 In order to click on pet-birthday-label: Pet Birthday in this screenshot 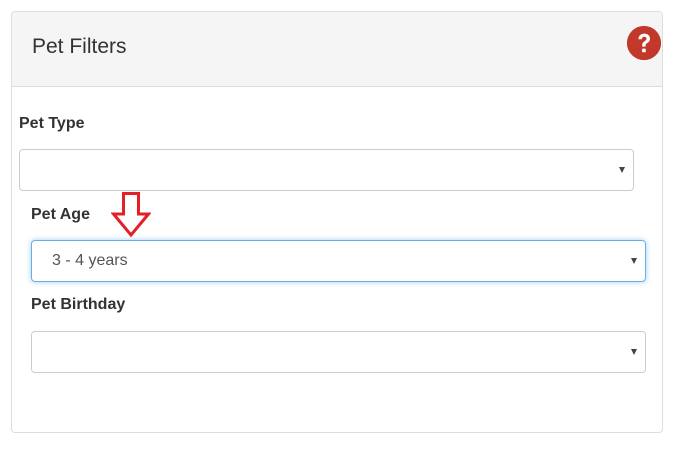, I will do `click(78, 304)`.